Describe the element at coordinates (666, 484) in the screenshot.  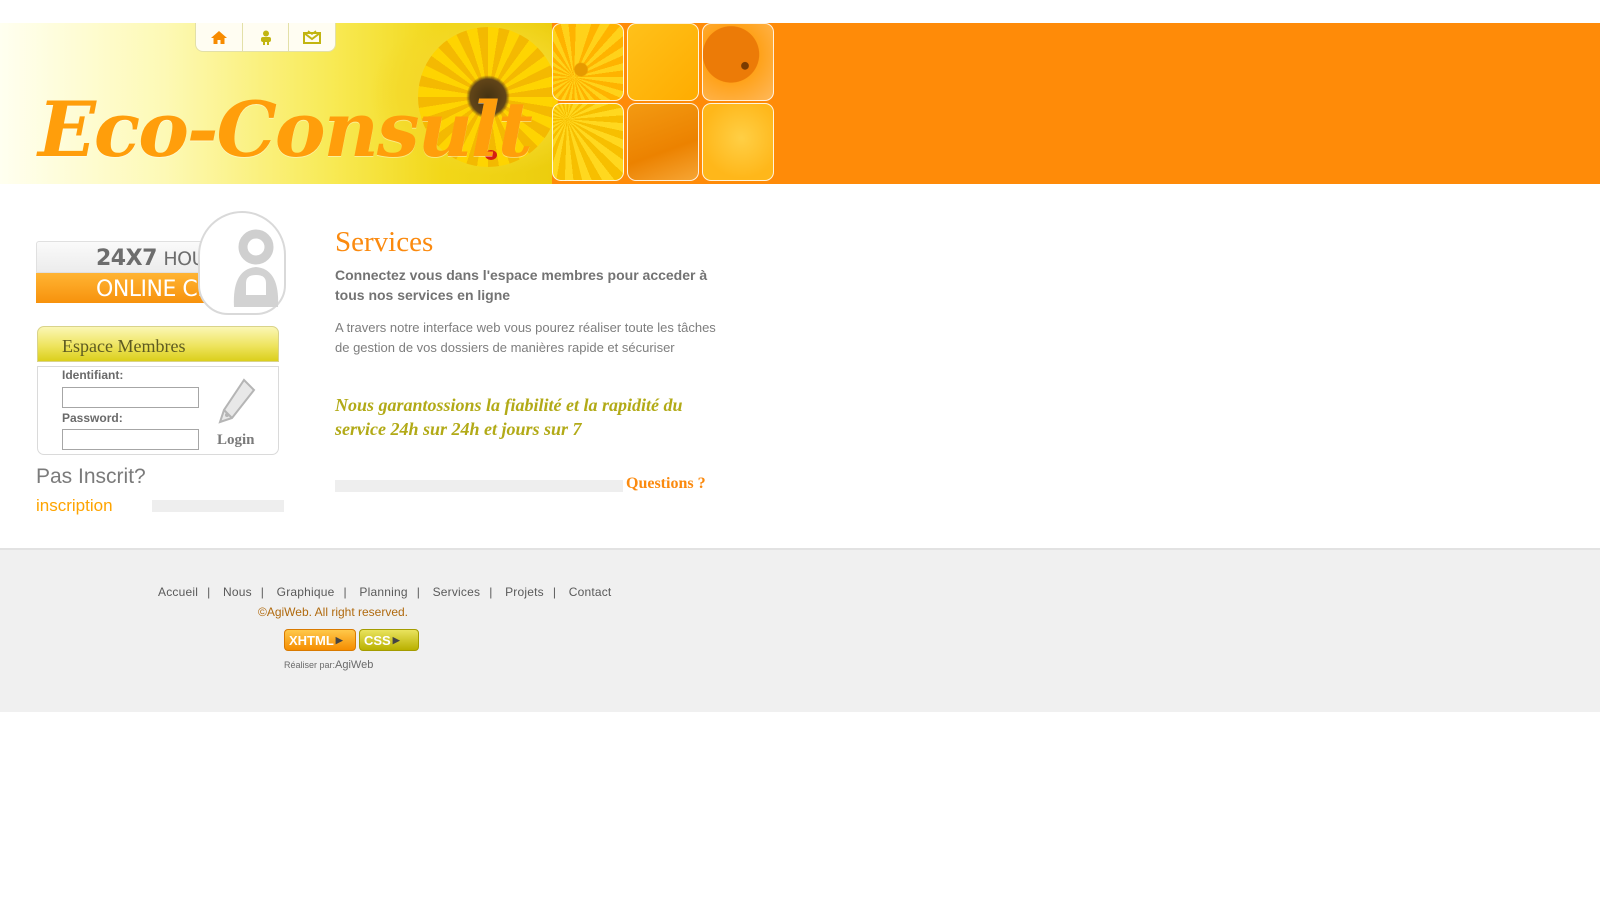
I see `questions-link: Questions ?` at that location.